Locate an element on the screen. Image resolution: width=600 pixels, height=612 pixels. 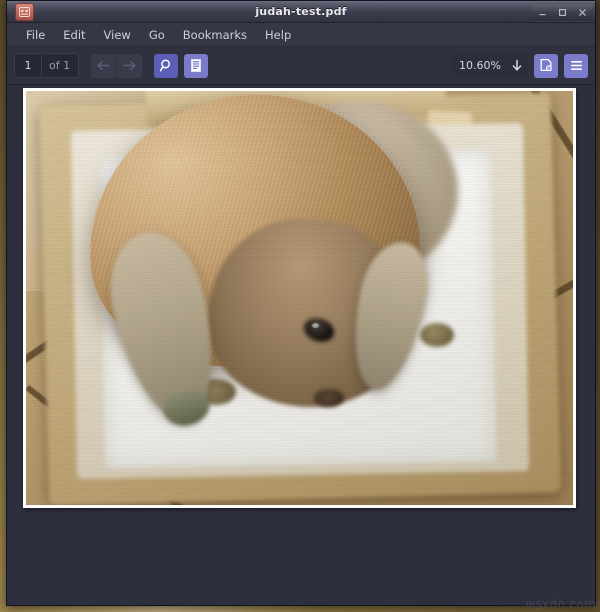
hamburger-menu-icon is located at coordinates (576, 65).